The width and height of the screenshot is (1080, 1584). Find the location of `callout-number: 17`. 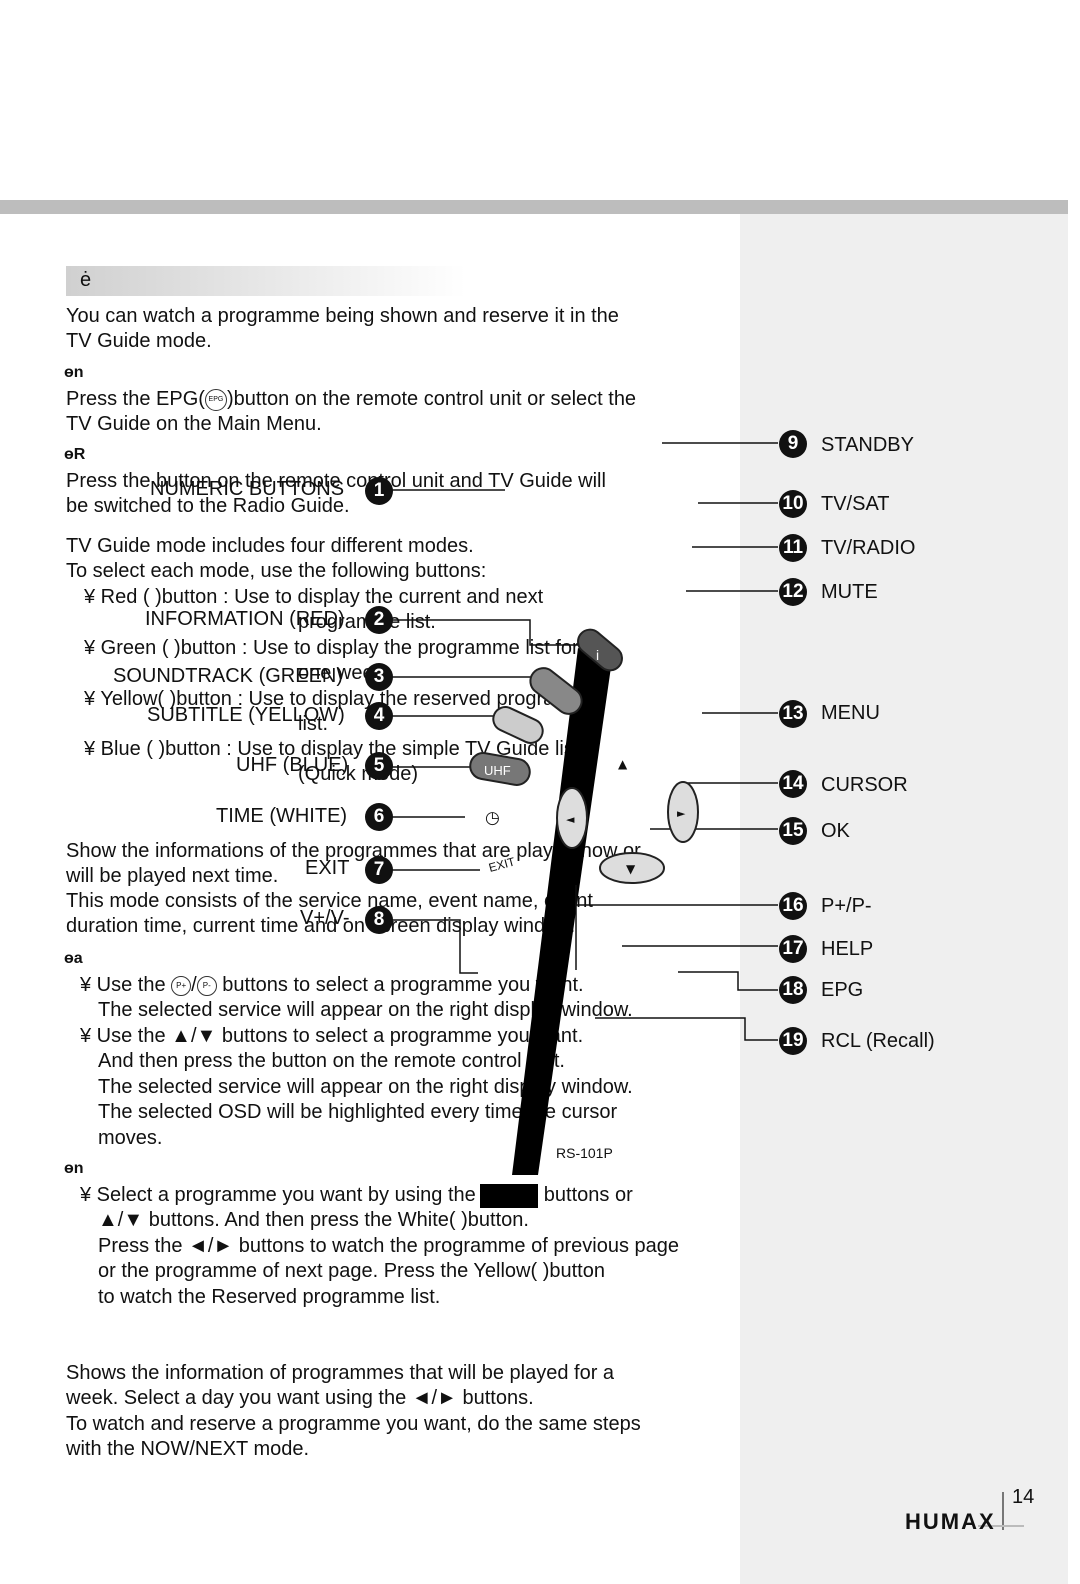

callout-number: 17 is located at coordinates (793, 949).